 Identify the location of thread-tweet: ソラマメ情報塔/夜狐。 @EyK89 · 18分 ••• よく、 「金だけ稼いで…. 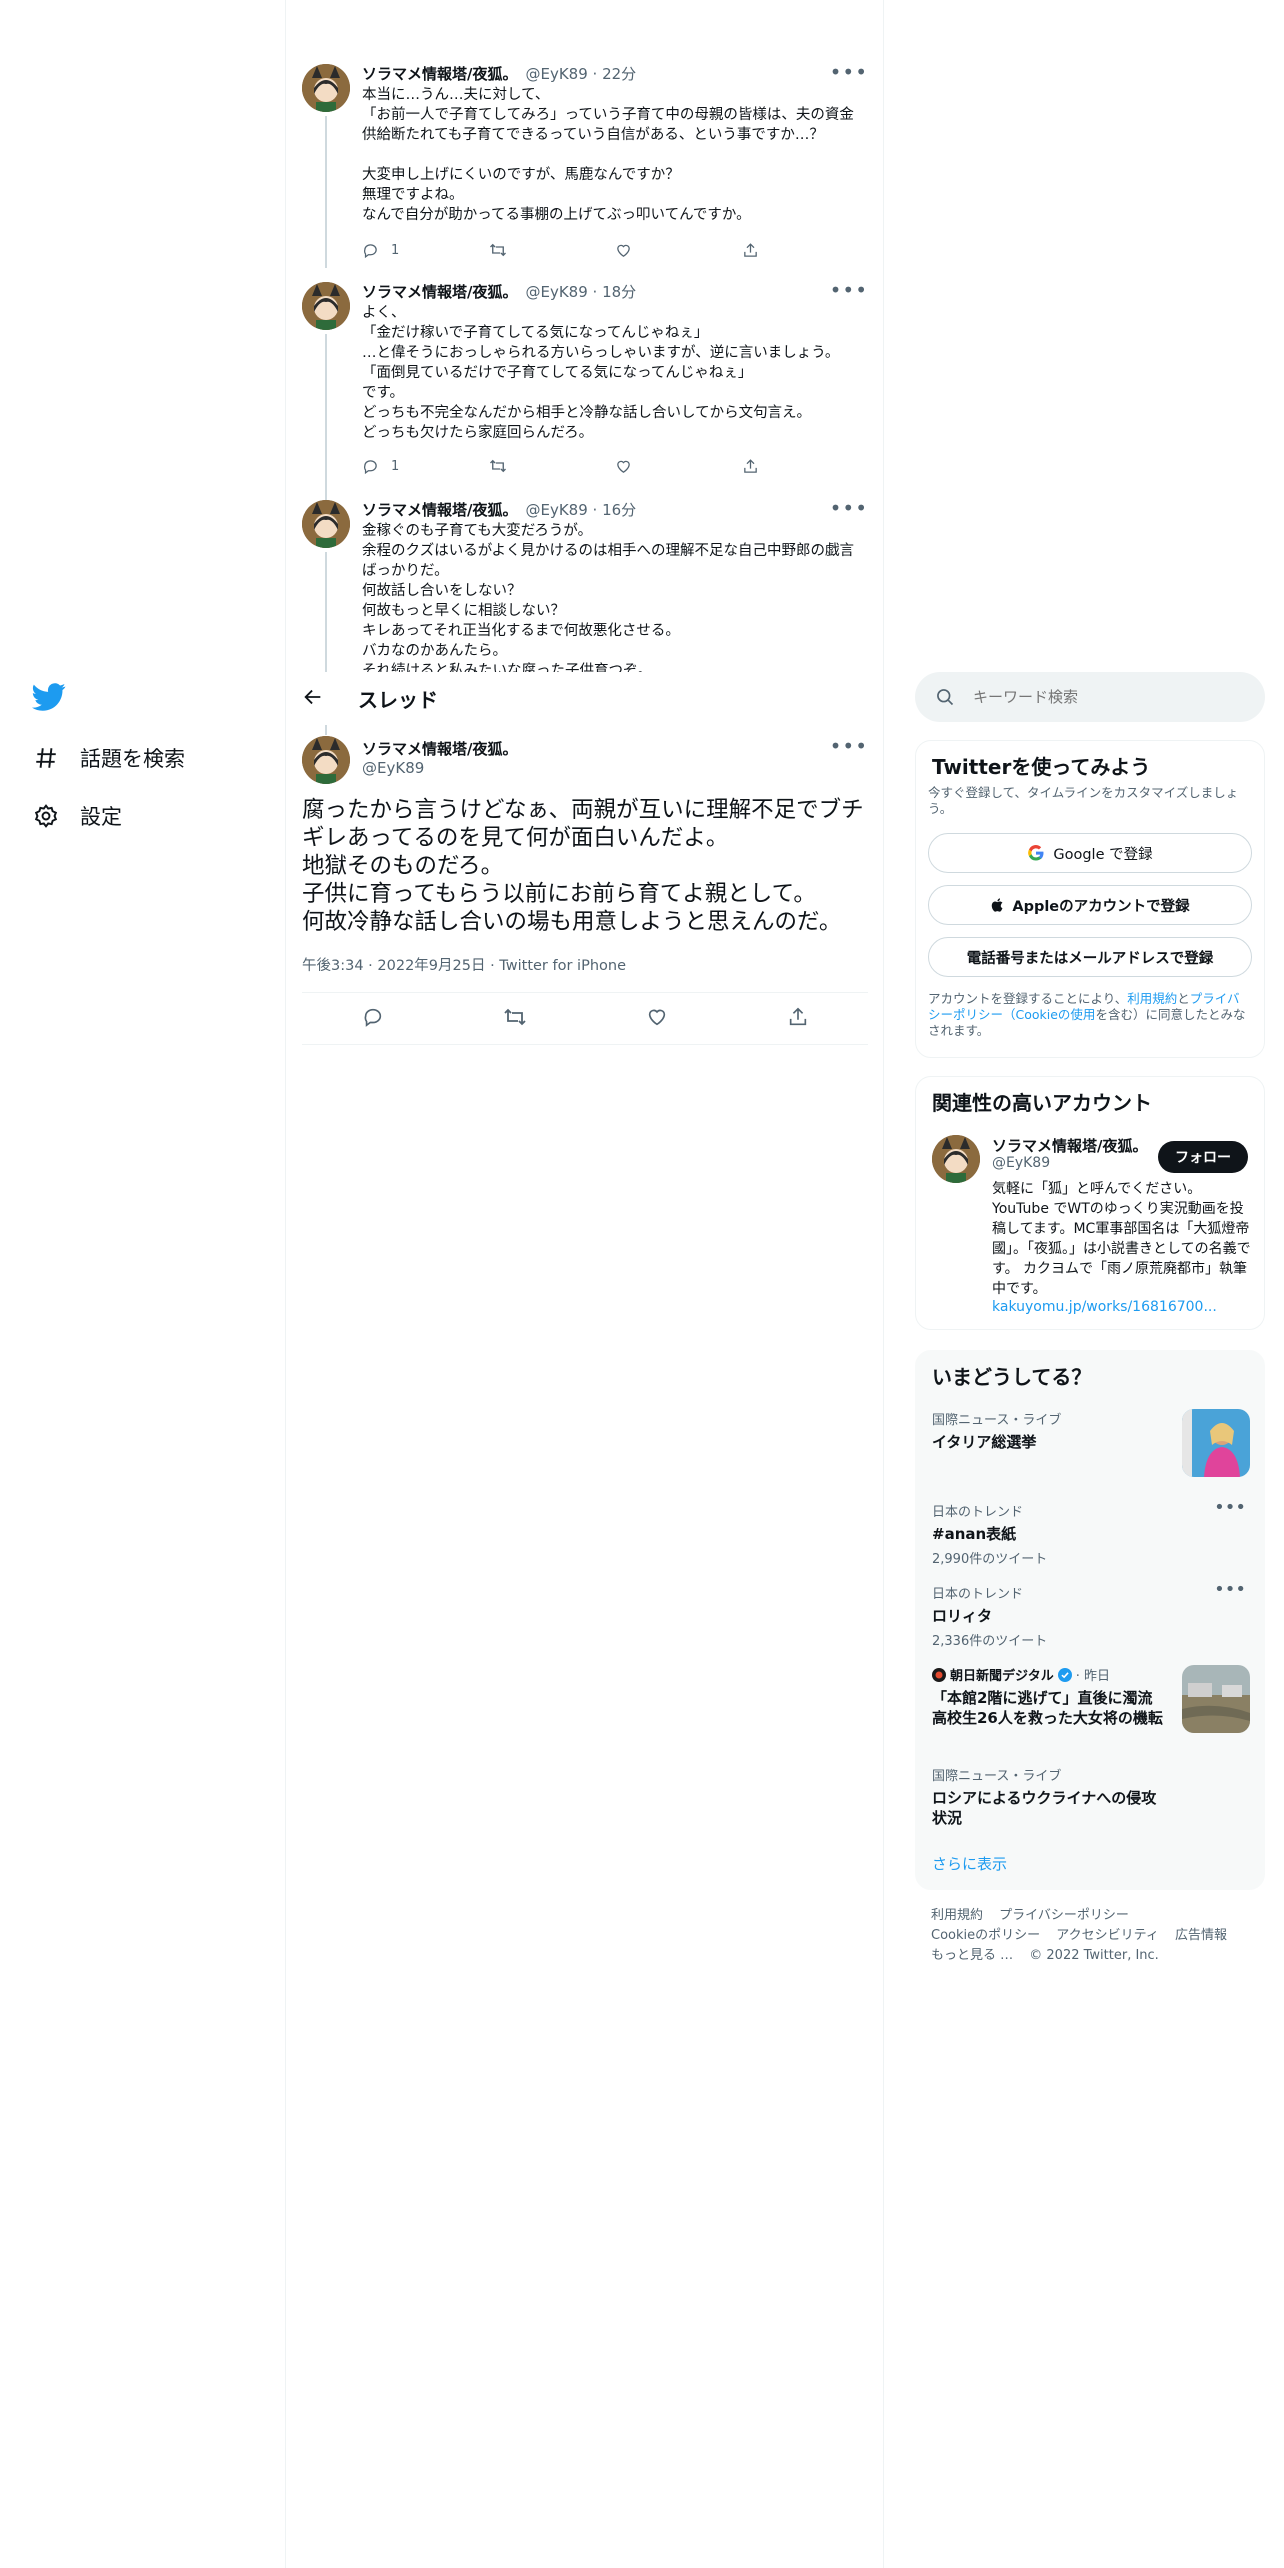
(585, 389).